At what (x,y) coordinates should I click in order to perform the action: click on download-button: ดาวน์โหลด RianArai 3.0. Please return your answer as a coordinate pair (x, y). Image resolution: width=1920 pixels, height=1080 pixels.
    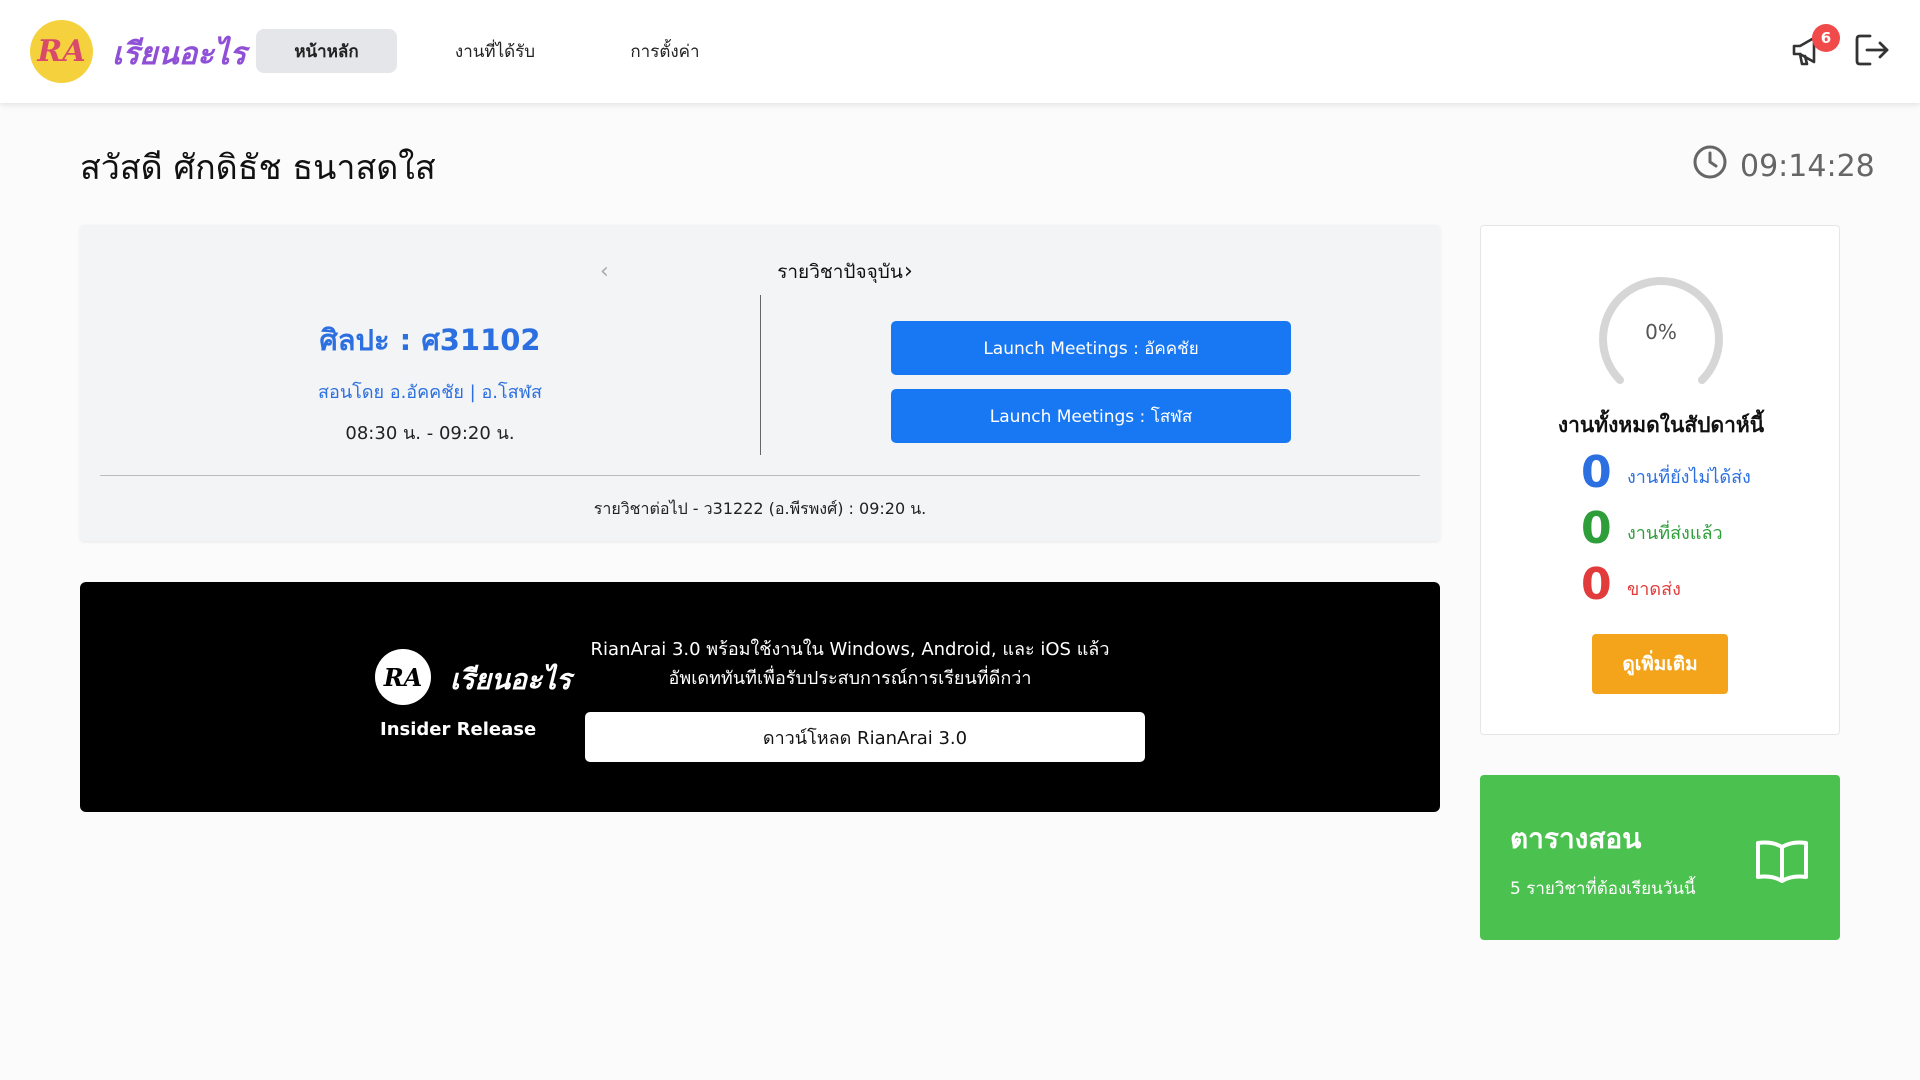
    Looking at the image, I should click on (865, 737).